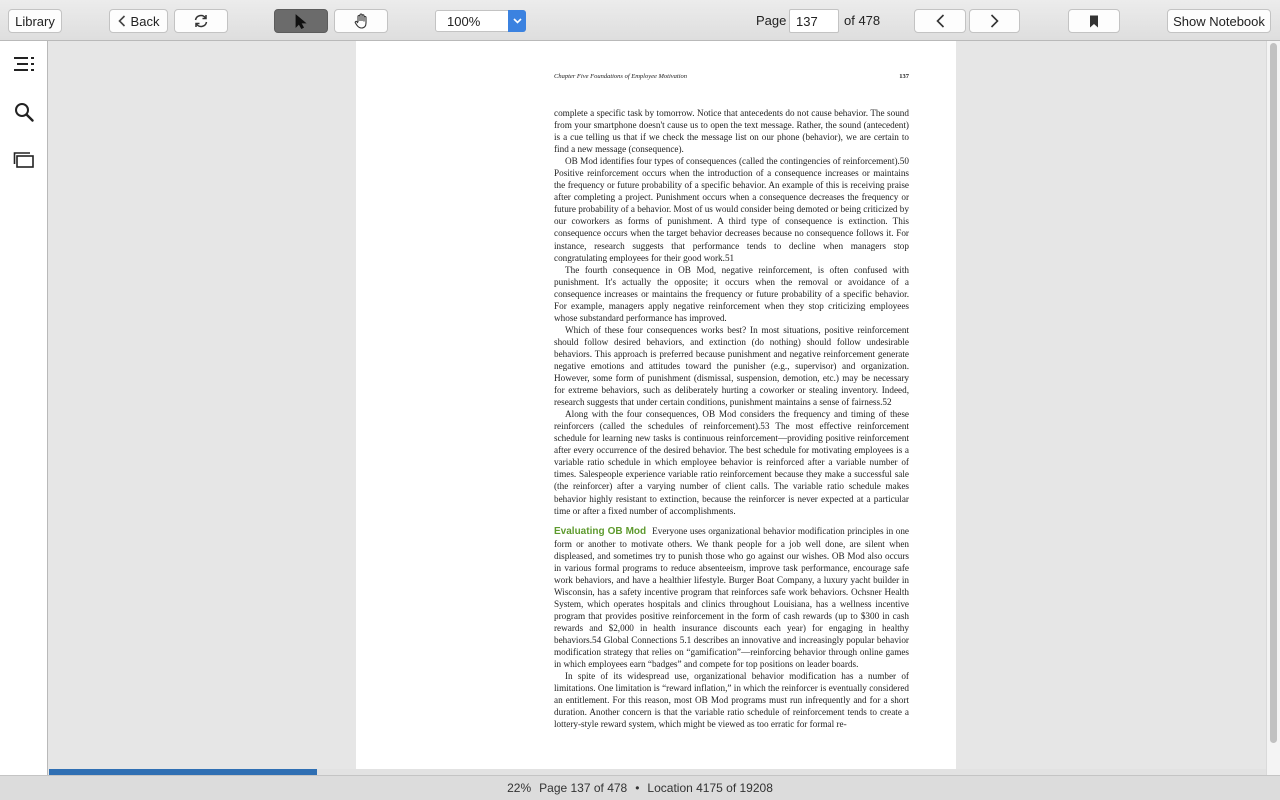  I want to click on chevron-down-icon, so click(517, 21).